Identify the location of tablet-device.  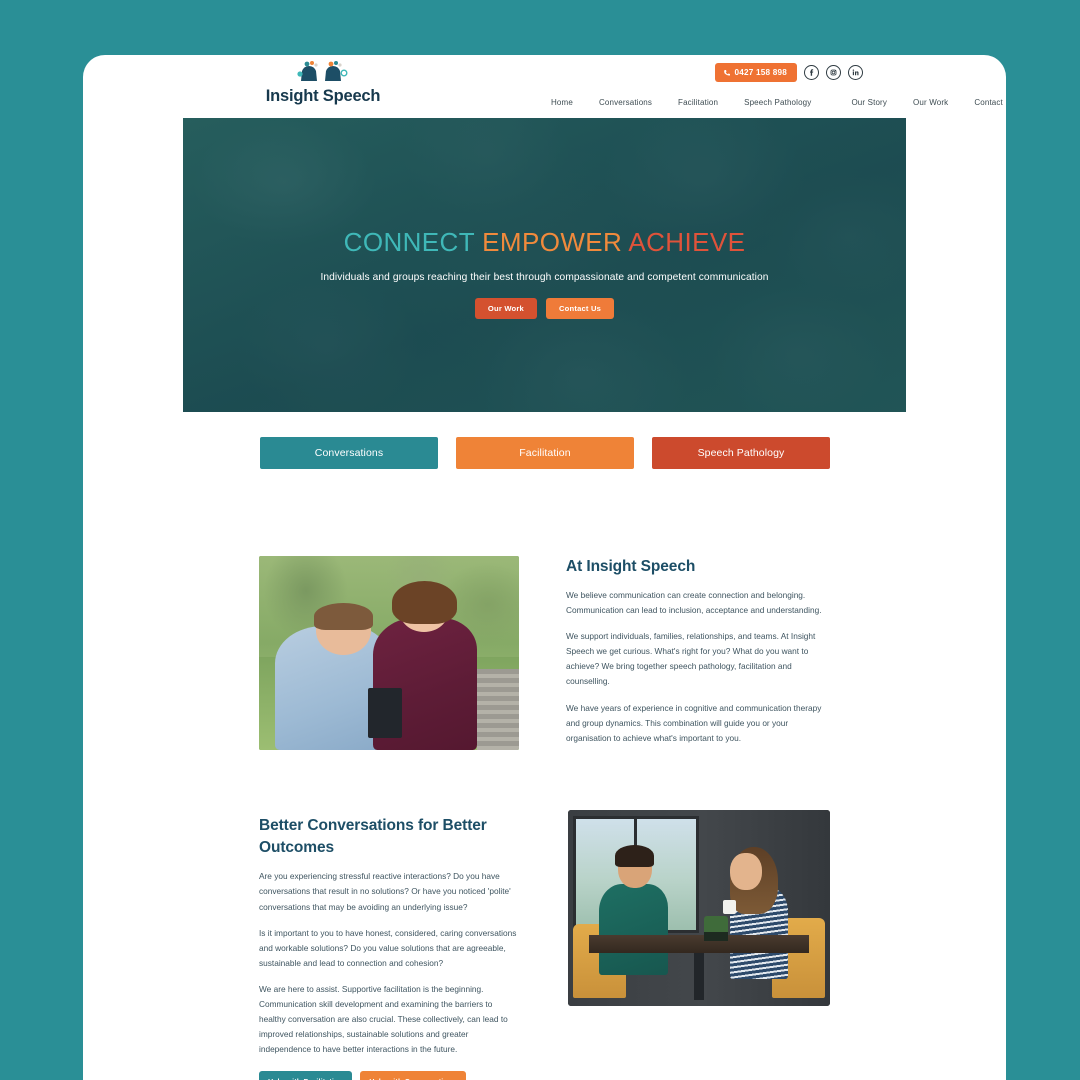
(385, 713).